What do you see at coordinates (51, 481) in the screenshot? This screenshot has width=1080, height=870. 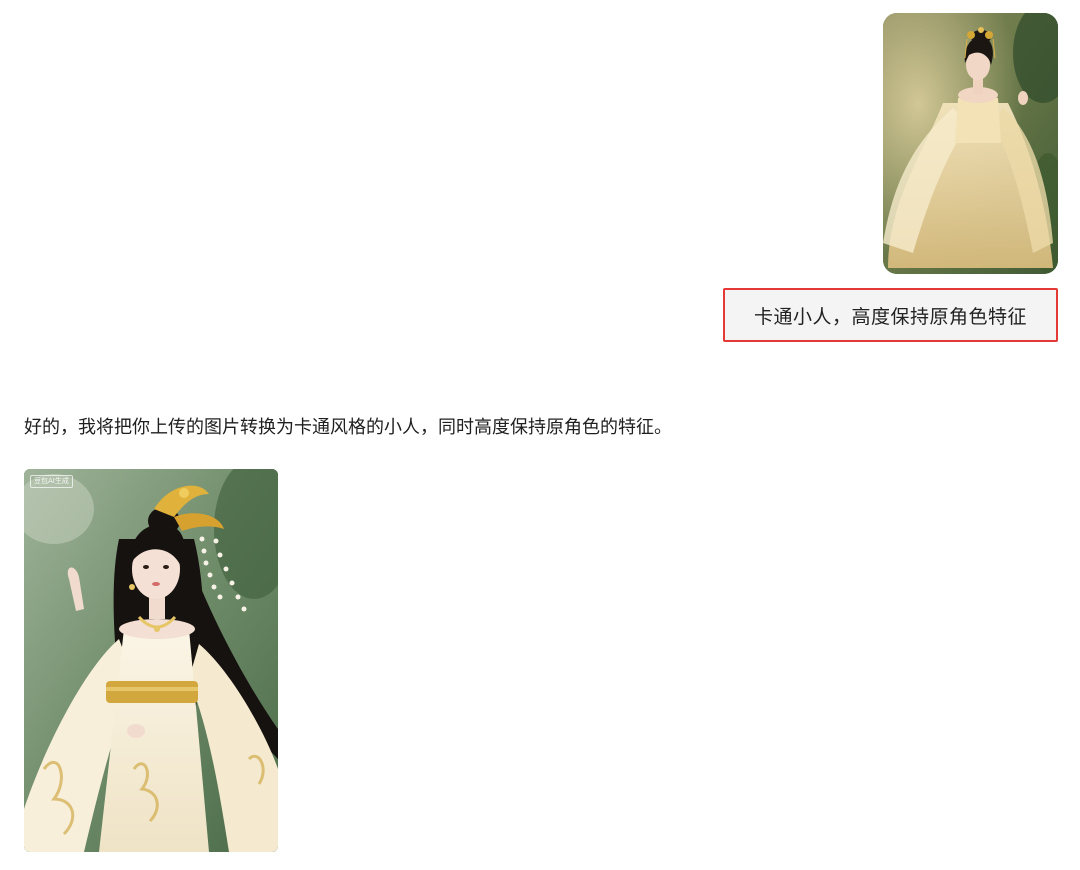 I see `ai-generated-watermark: 豆包AI生成` at bounding box center [51, 481].